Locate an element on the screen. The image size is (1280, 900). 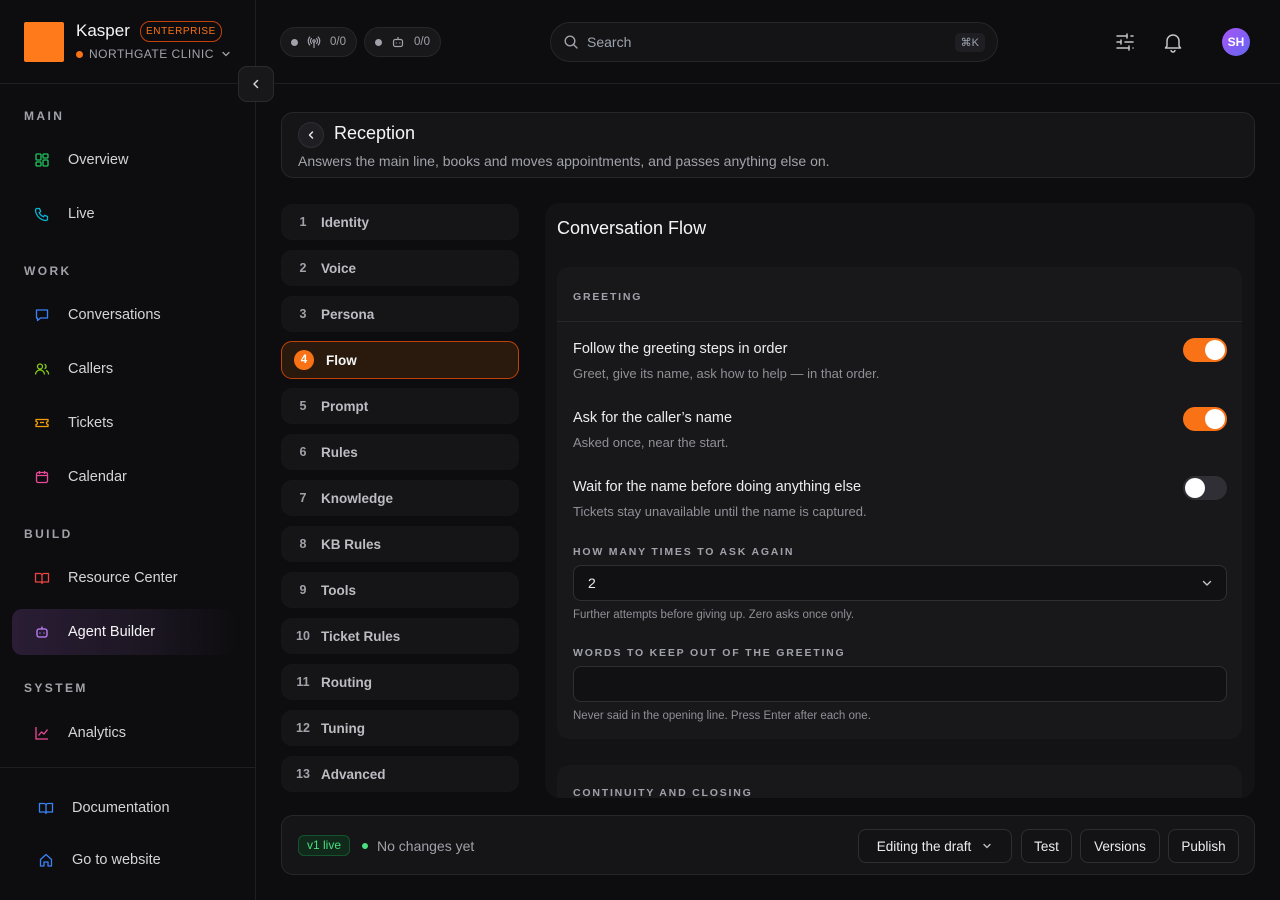
sidebar-item-analytics: Analytics is located at coordinates (124, 733).